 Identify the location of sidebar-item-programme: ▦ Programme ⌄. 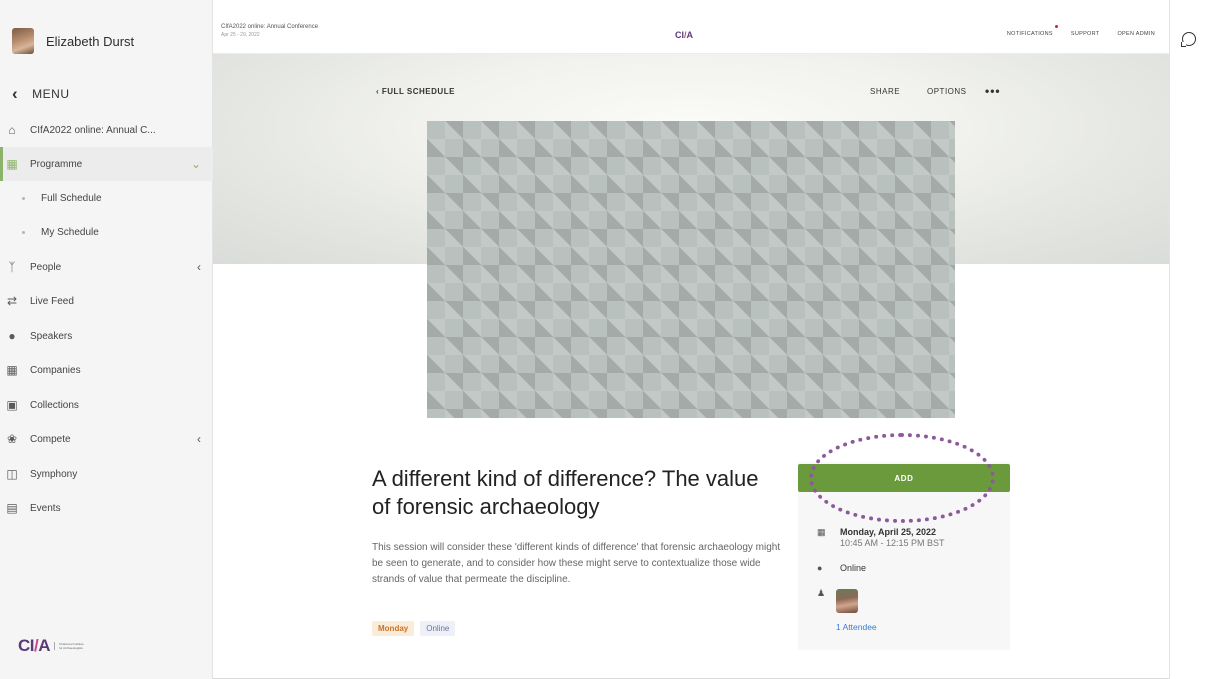
(106, 164).